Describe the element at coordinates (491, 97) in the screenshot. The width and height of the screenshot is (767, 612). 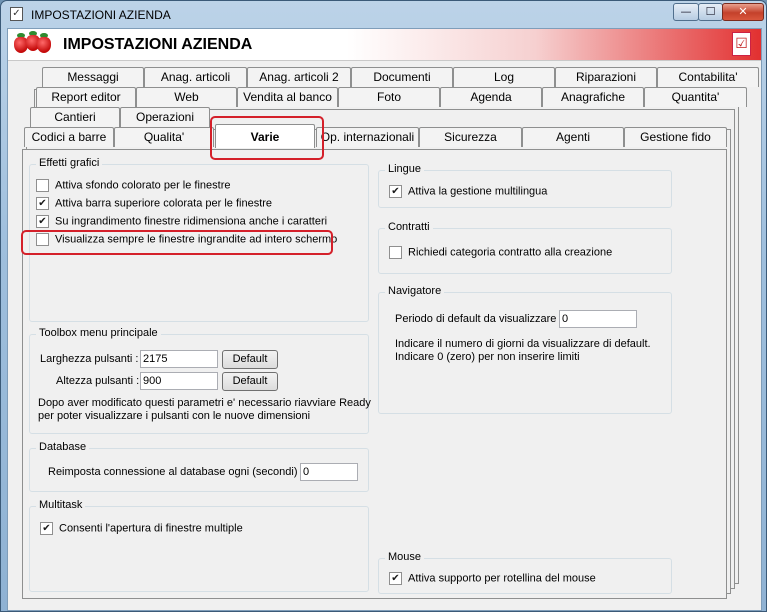
I see `tab-agenda: Agenda` at that location.